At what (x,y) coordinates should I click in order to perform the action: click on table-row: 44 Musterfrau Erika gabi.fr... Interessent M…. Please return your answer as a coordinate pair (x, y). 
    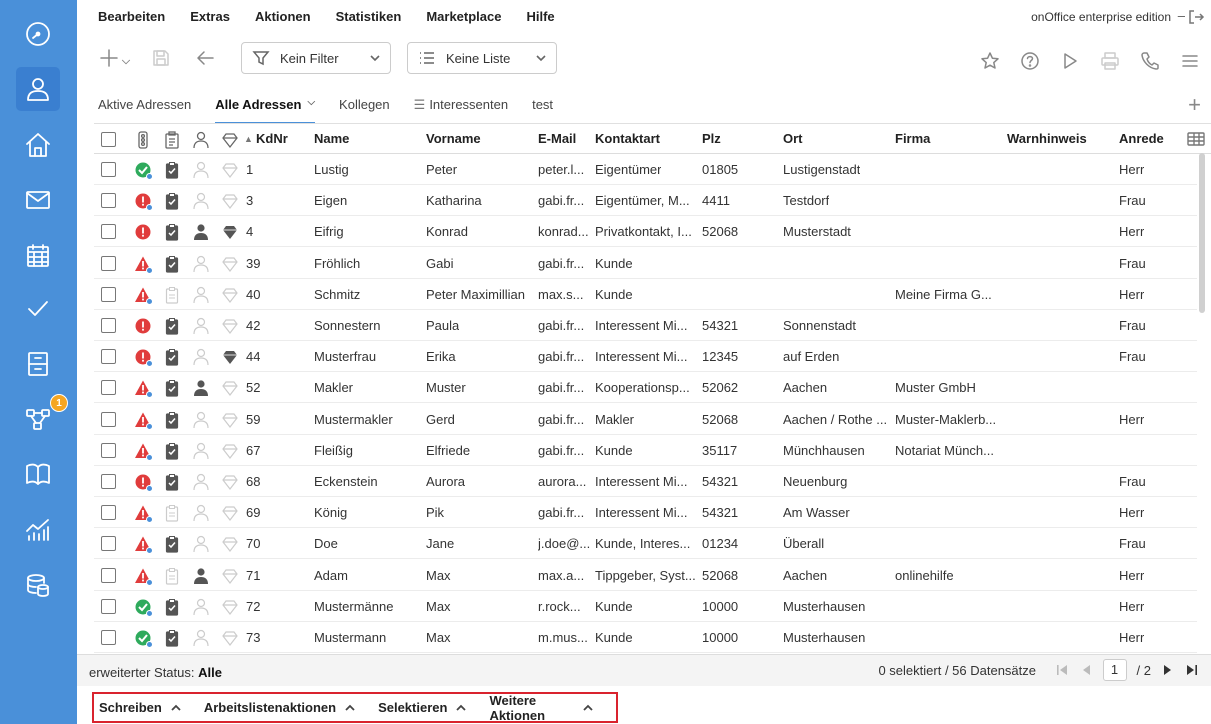
    Looking at the image, I should click on (645, 357).